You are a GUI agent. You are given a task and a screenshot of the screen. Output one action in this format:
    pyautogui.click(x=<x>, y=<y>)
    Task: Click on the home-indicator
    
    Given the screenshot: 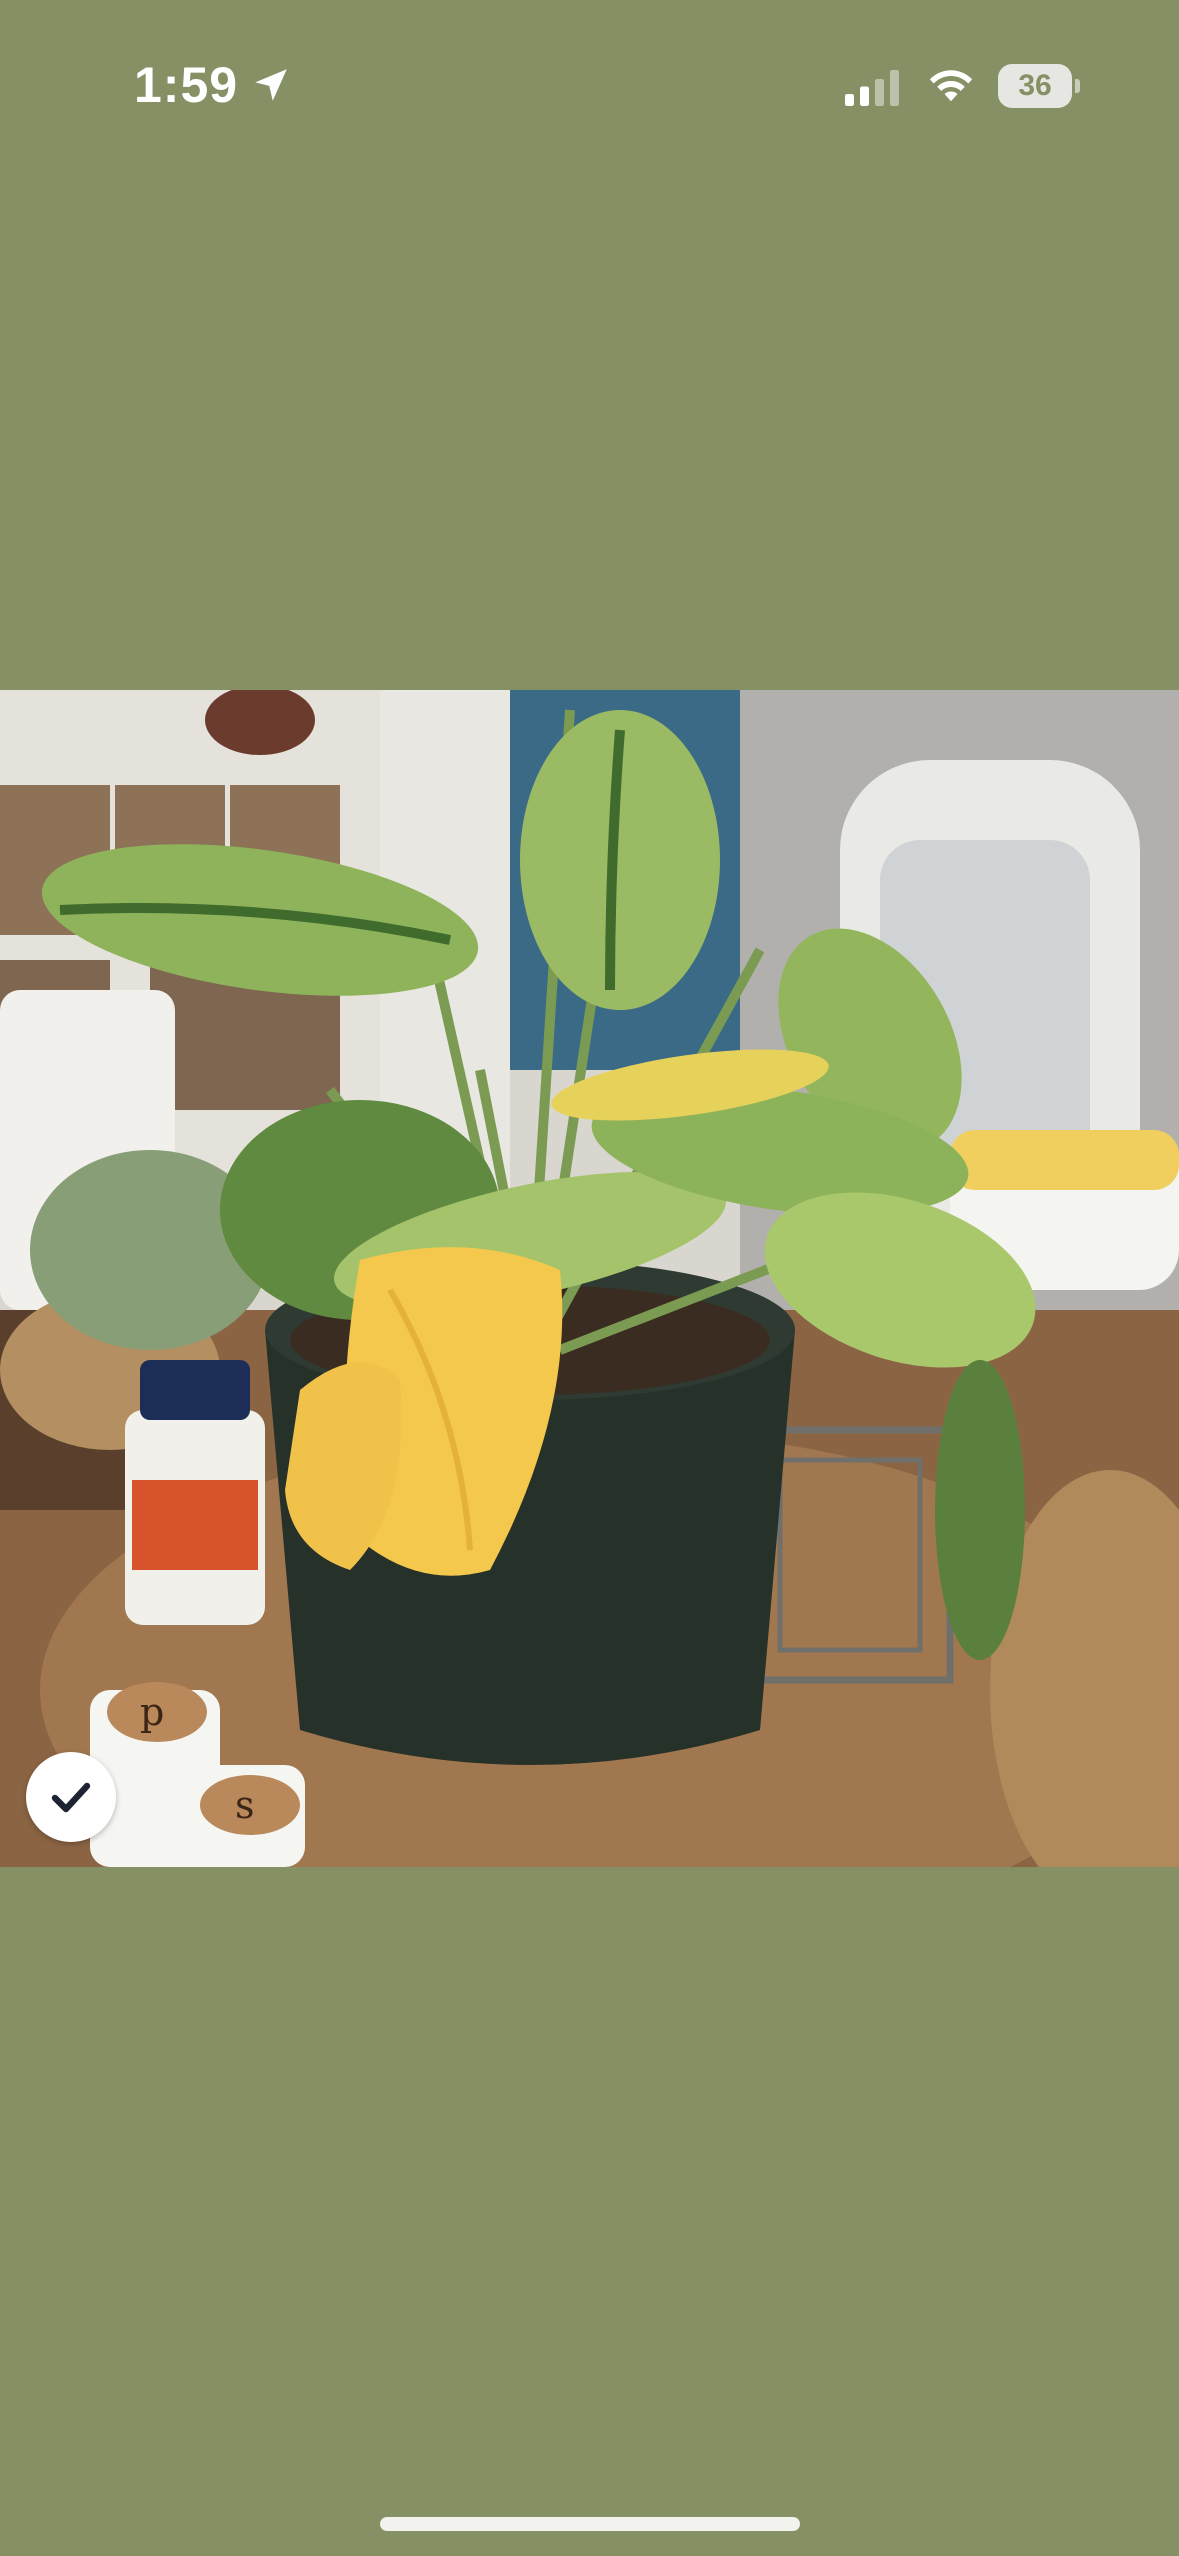 What is the action you would take?
    pyautogui.click(x=590, y=2524)
    